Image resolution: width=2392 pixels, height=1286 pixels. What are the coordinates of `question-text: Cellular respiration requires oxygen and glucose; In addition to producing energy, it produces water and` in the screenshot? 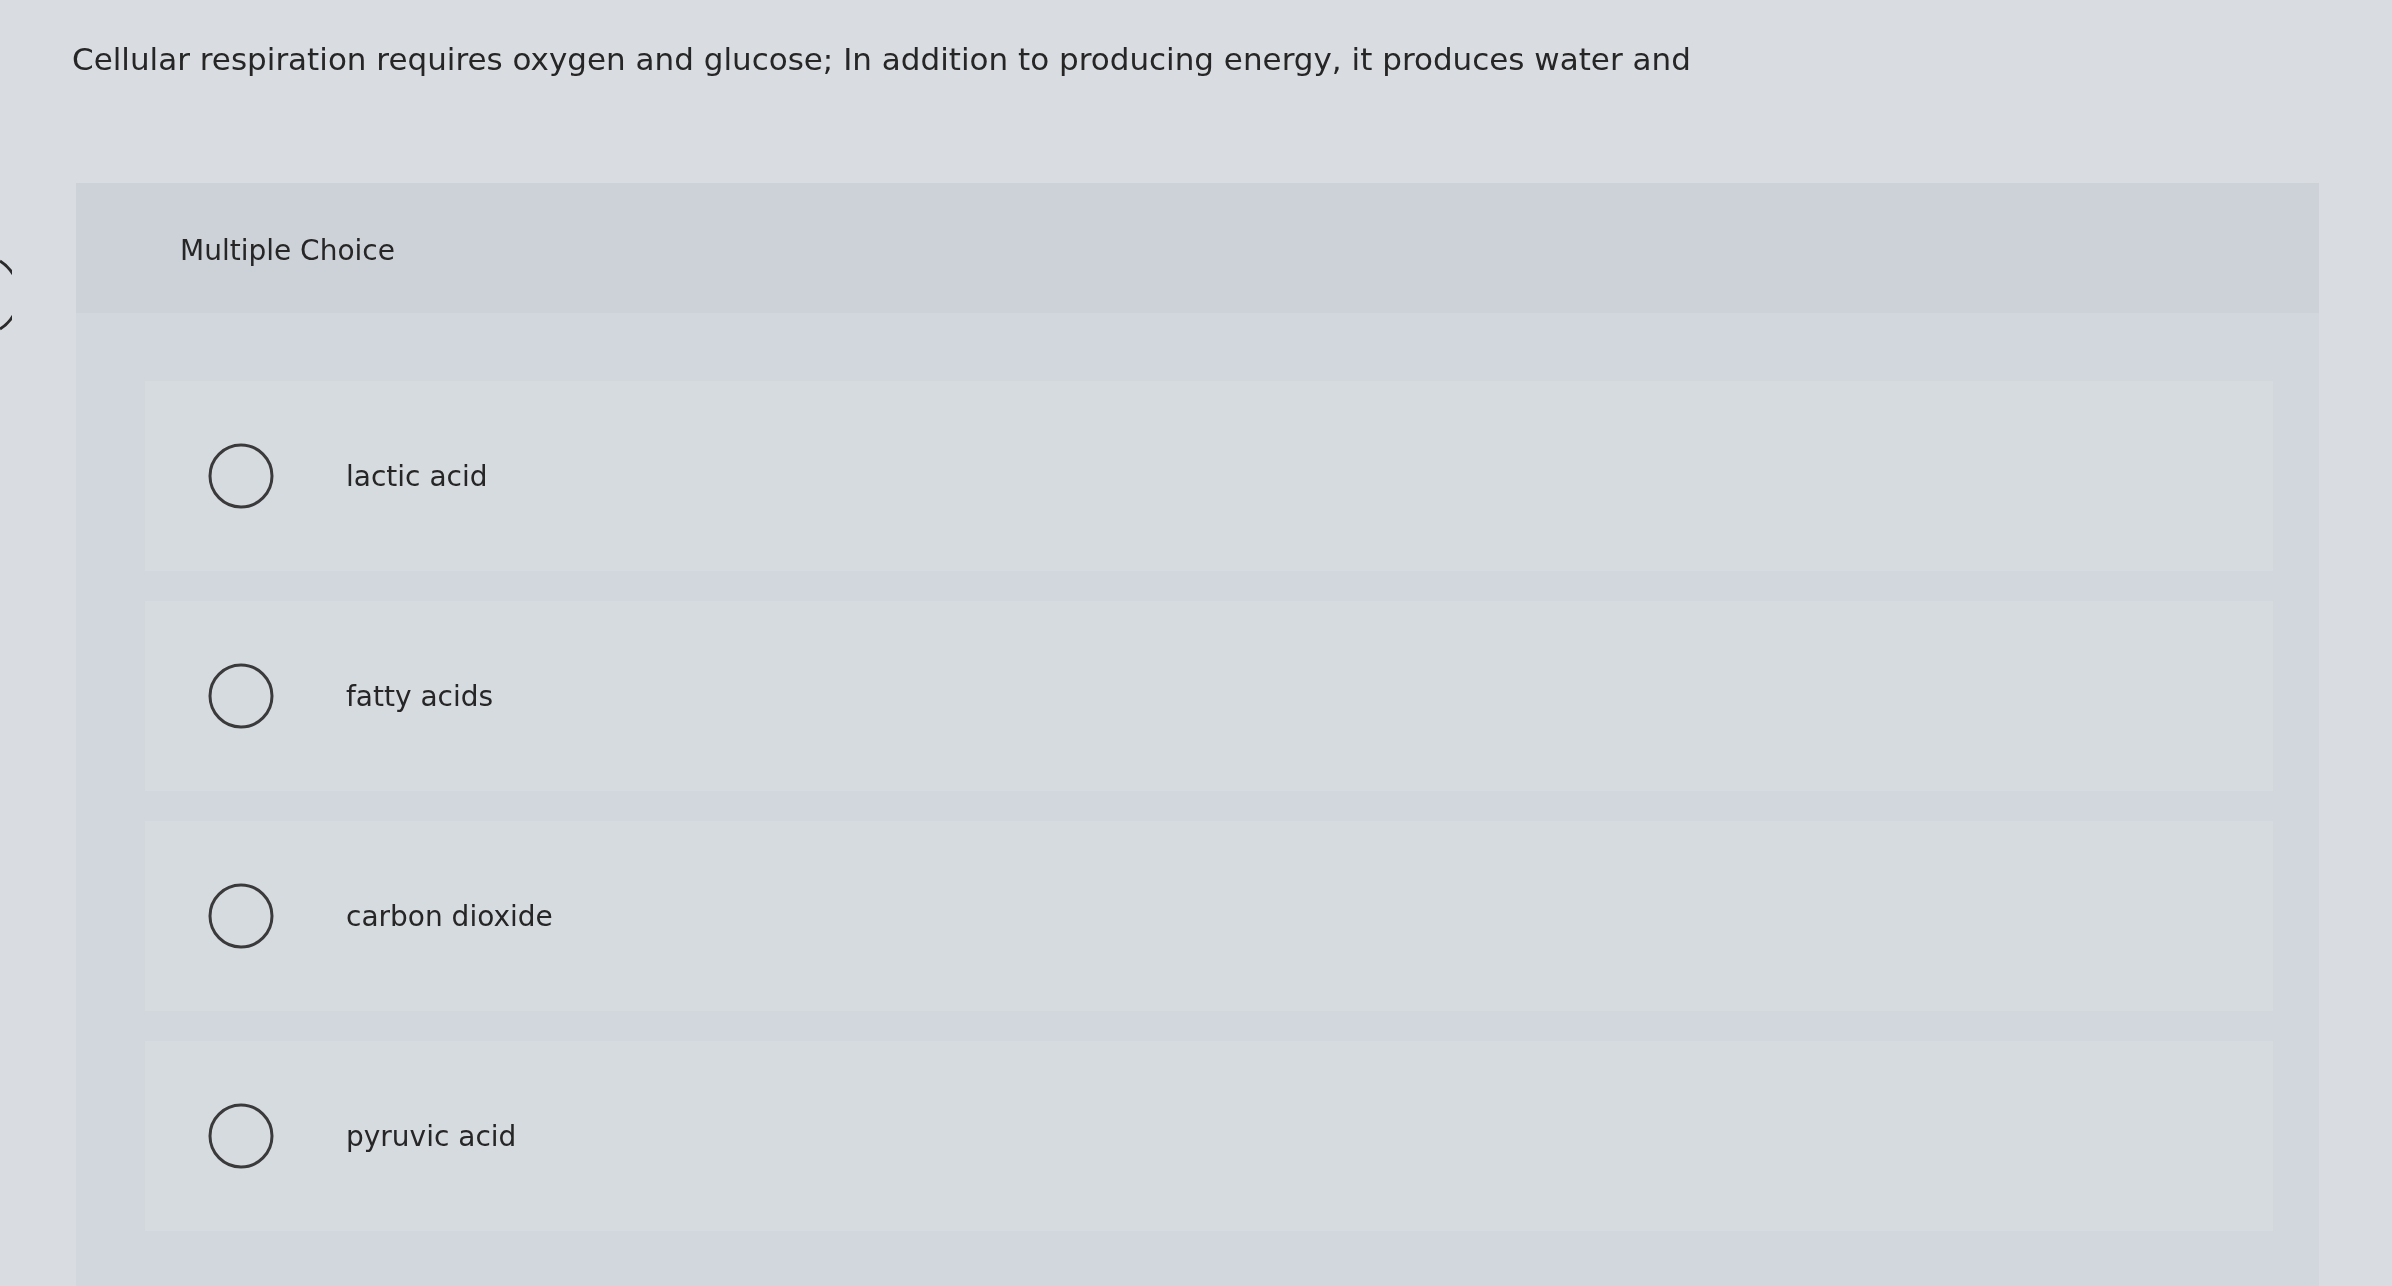 It's located at (881, 59).